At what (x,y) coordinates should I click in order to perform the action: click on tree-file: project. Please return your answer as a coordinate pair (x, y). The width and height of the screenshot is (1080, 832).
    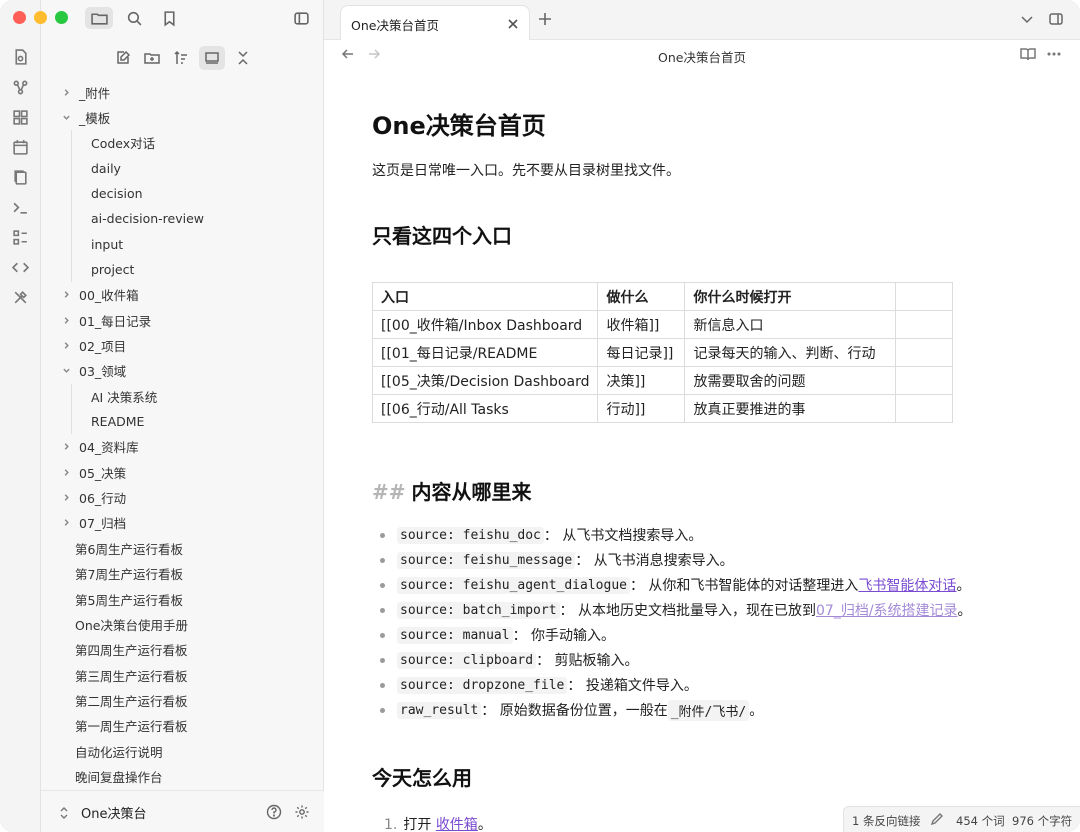
    Looking at the image, I should click on (112, 269).